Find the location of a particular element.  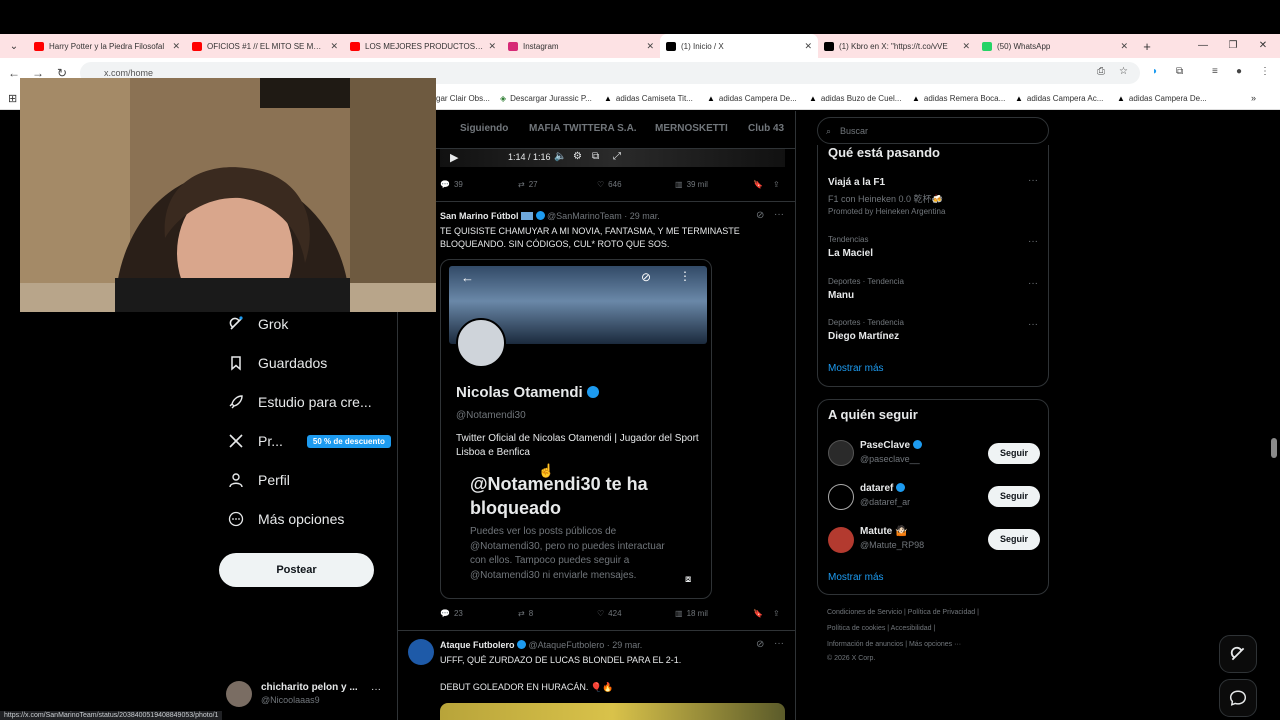

trend-name: Manu is located at coordinates (841, 295).